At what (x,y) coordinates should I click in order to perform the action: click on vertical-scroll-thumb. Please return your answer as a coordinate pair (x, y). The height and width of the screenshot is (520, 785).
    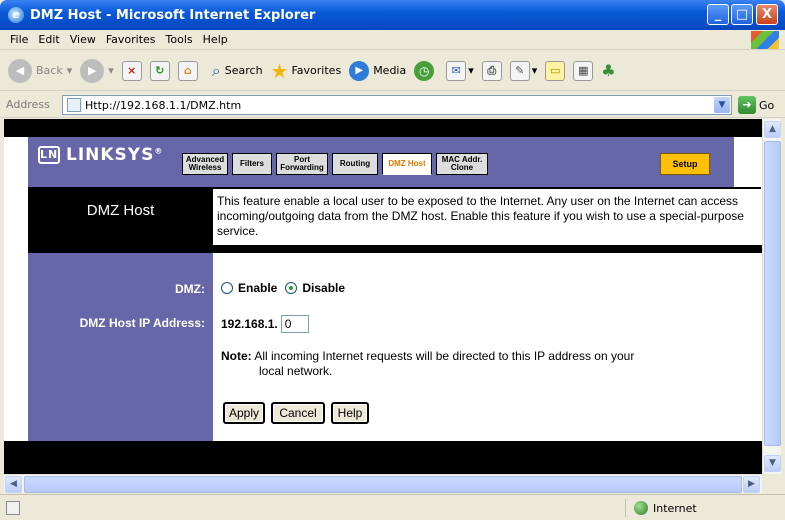
    Looking at the image, I should click on (772, 293).